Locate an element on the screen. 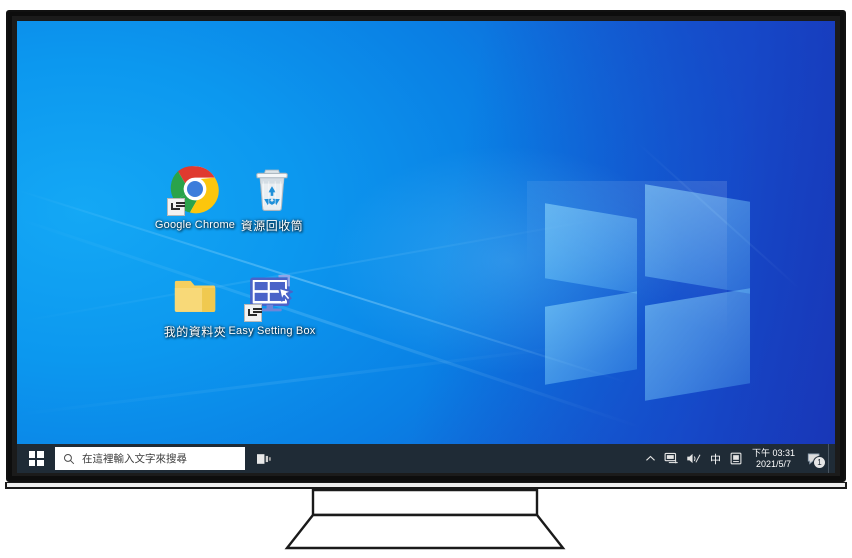 The width and height of the screenshot is (852, 558). clock-date: 2021/5/7 is located at coordinates (773, 463).